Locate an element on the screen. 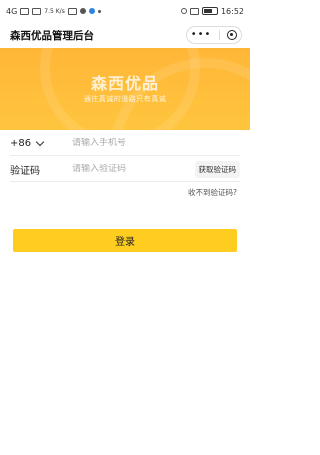  miniprogram-capsule: ••• is located at coordinates (214, 35).